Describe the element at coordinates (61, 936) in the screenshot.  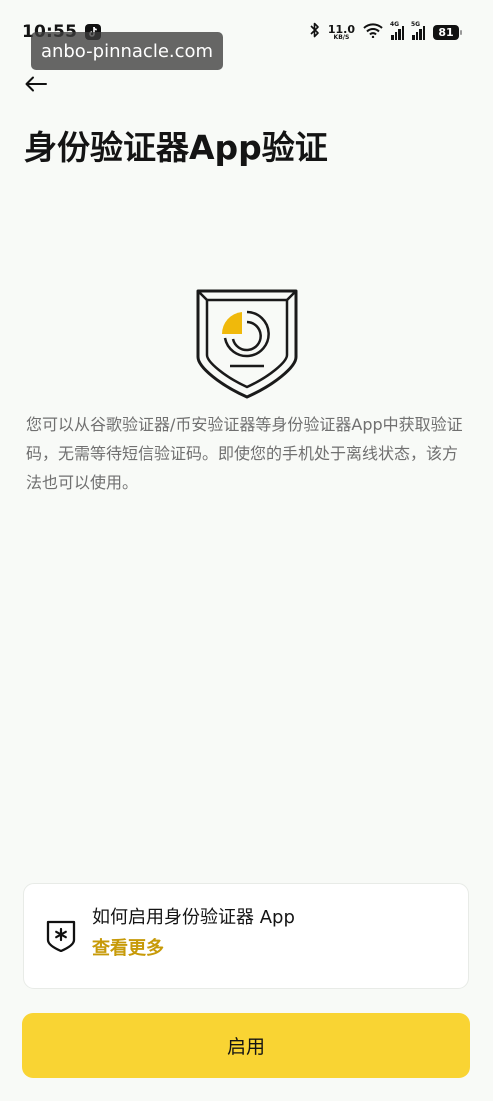
I see `shield-asterisk-icon` at that location.